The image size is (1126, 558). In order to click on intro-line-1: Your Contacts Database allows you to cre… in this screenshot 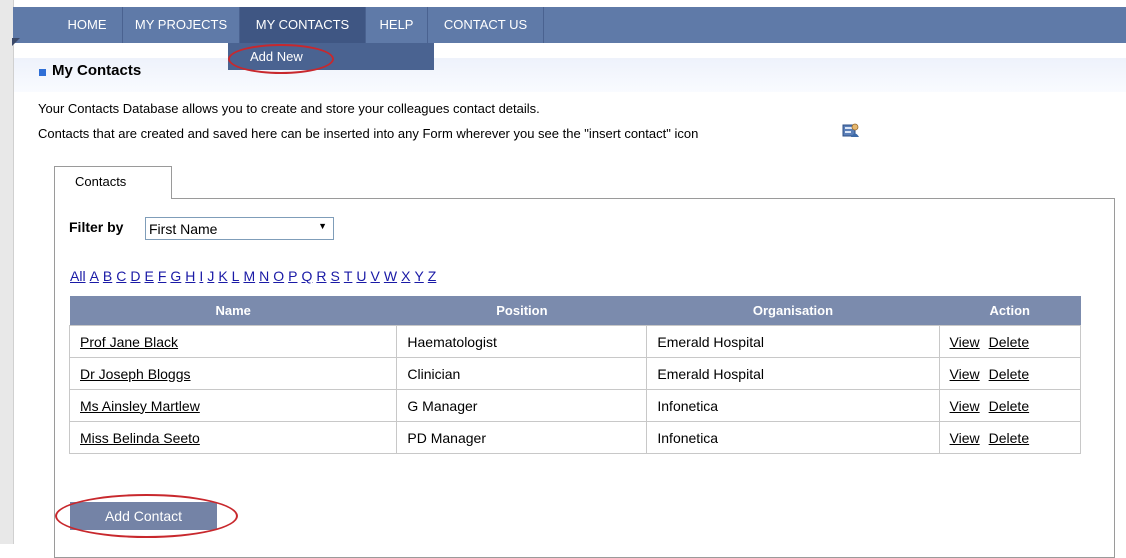, I will do `click(289, 108)`.